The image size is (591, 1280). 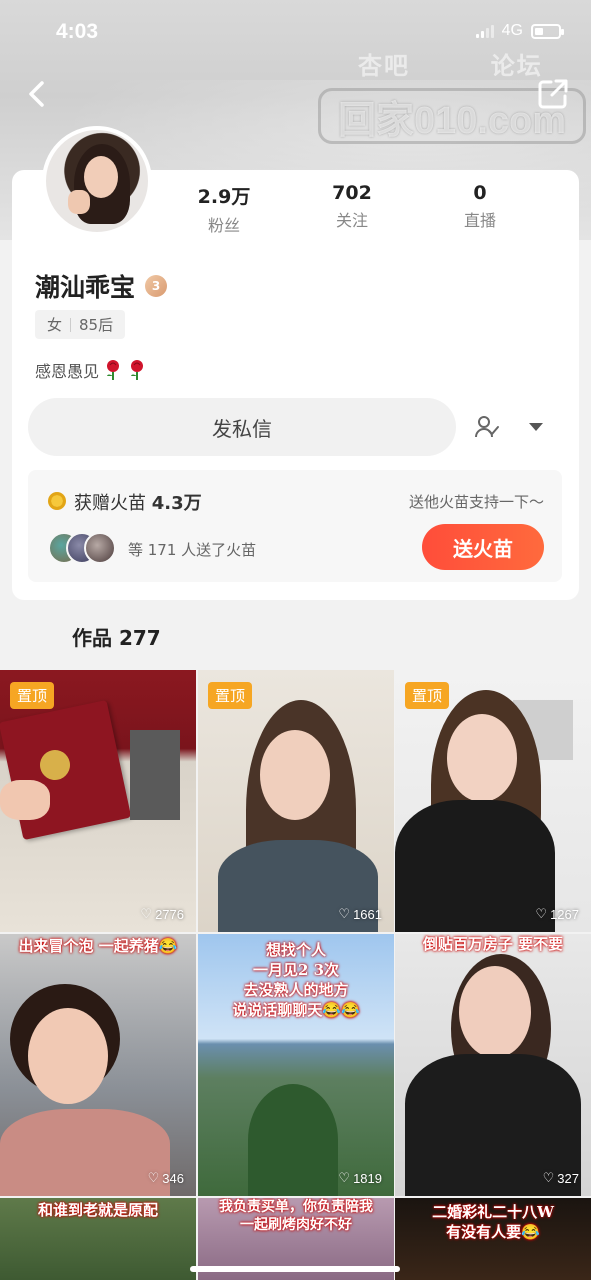 I want to click on stat-value: 0, so click(x=480, y=193).